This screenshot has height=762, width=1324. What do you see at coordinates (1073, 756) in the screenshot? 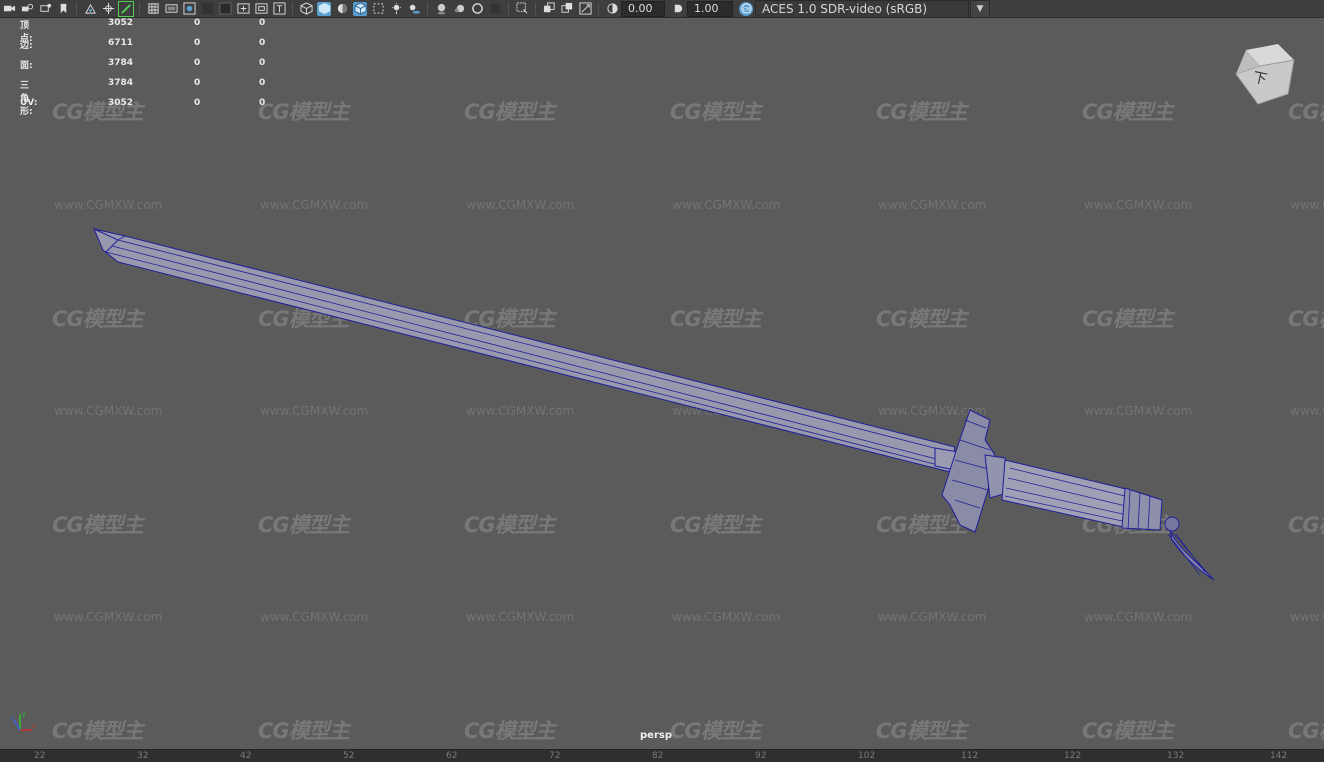
I see `ruler-tick-label: 122` at bounding box center [1073, 756].